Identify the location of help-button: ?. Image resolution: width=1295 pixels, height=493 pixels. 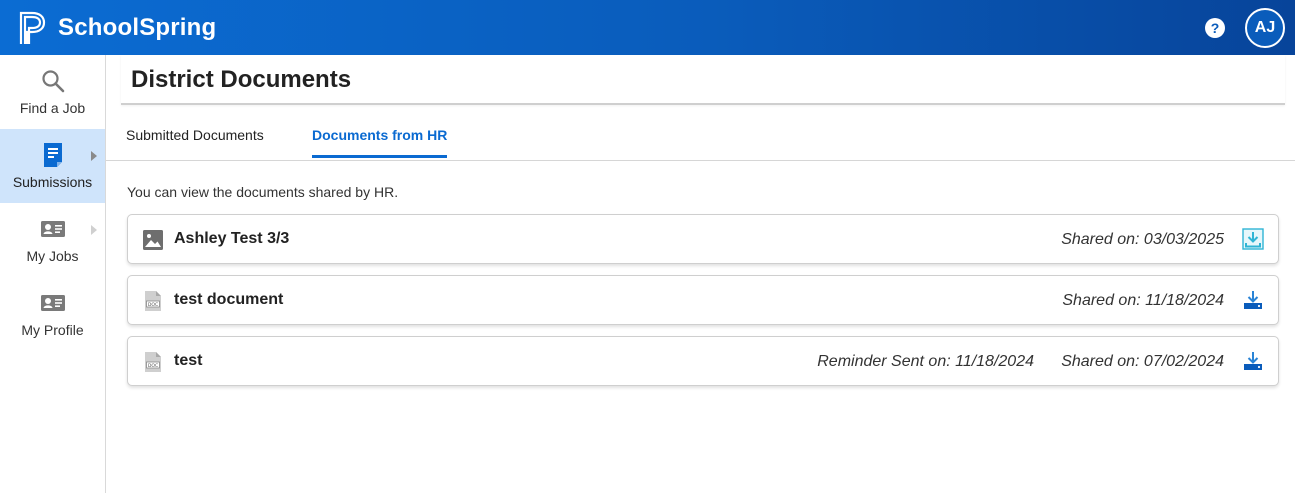
(1215, 27).